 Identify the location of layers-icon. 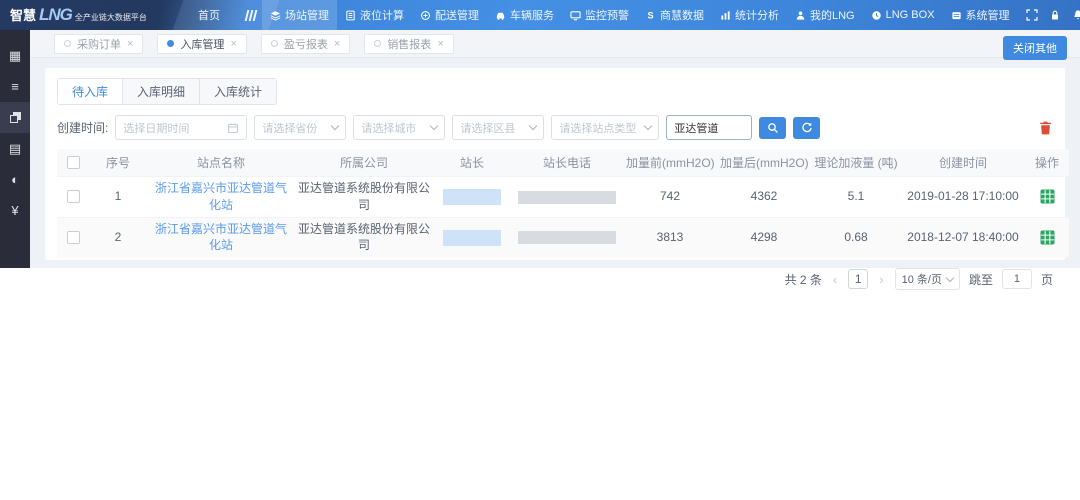
(275, 15).